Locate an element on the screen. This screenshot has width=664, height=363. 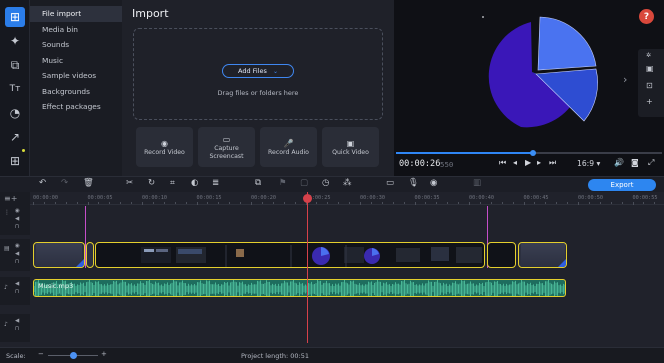
nav-item-sample-videos: Sample videos is located at coordinates (76, 76).